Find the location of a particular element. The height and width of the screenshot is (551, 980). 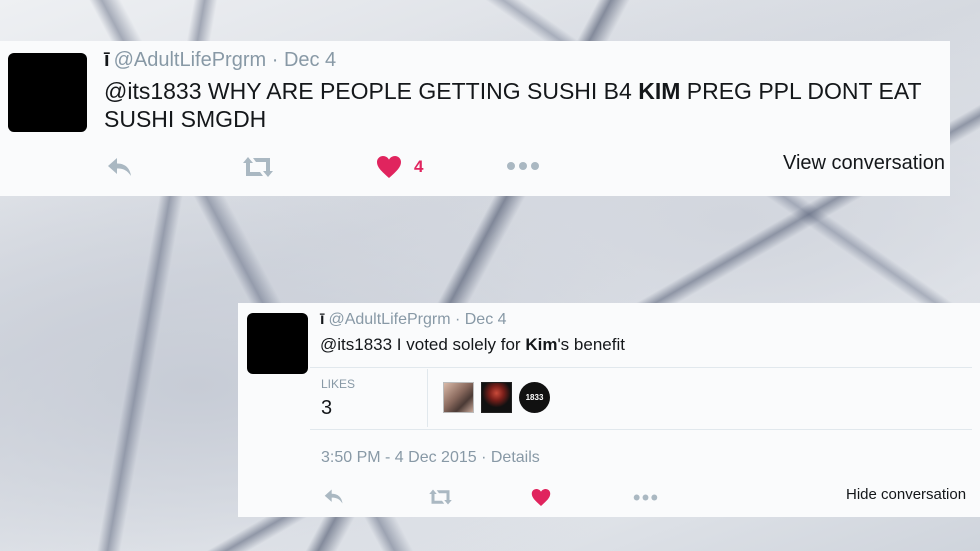

liker-avatar-3: 1833 is located at coordinates (534, 397).